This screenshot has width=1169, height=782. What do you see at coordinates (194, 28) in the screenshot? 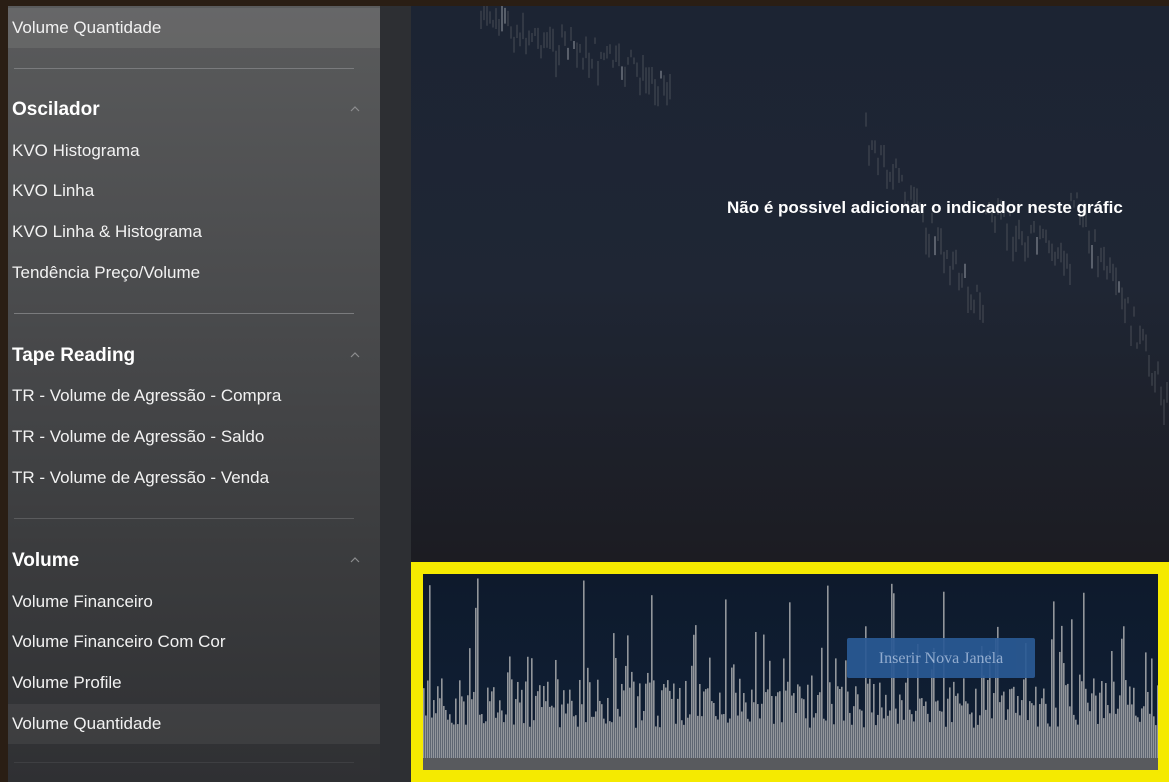
I see `sidebar-item-volume-quantidade-top: Volume Quantidade` at bounding box center [194, 28].